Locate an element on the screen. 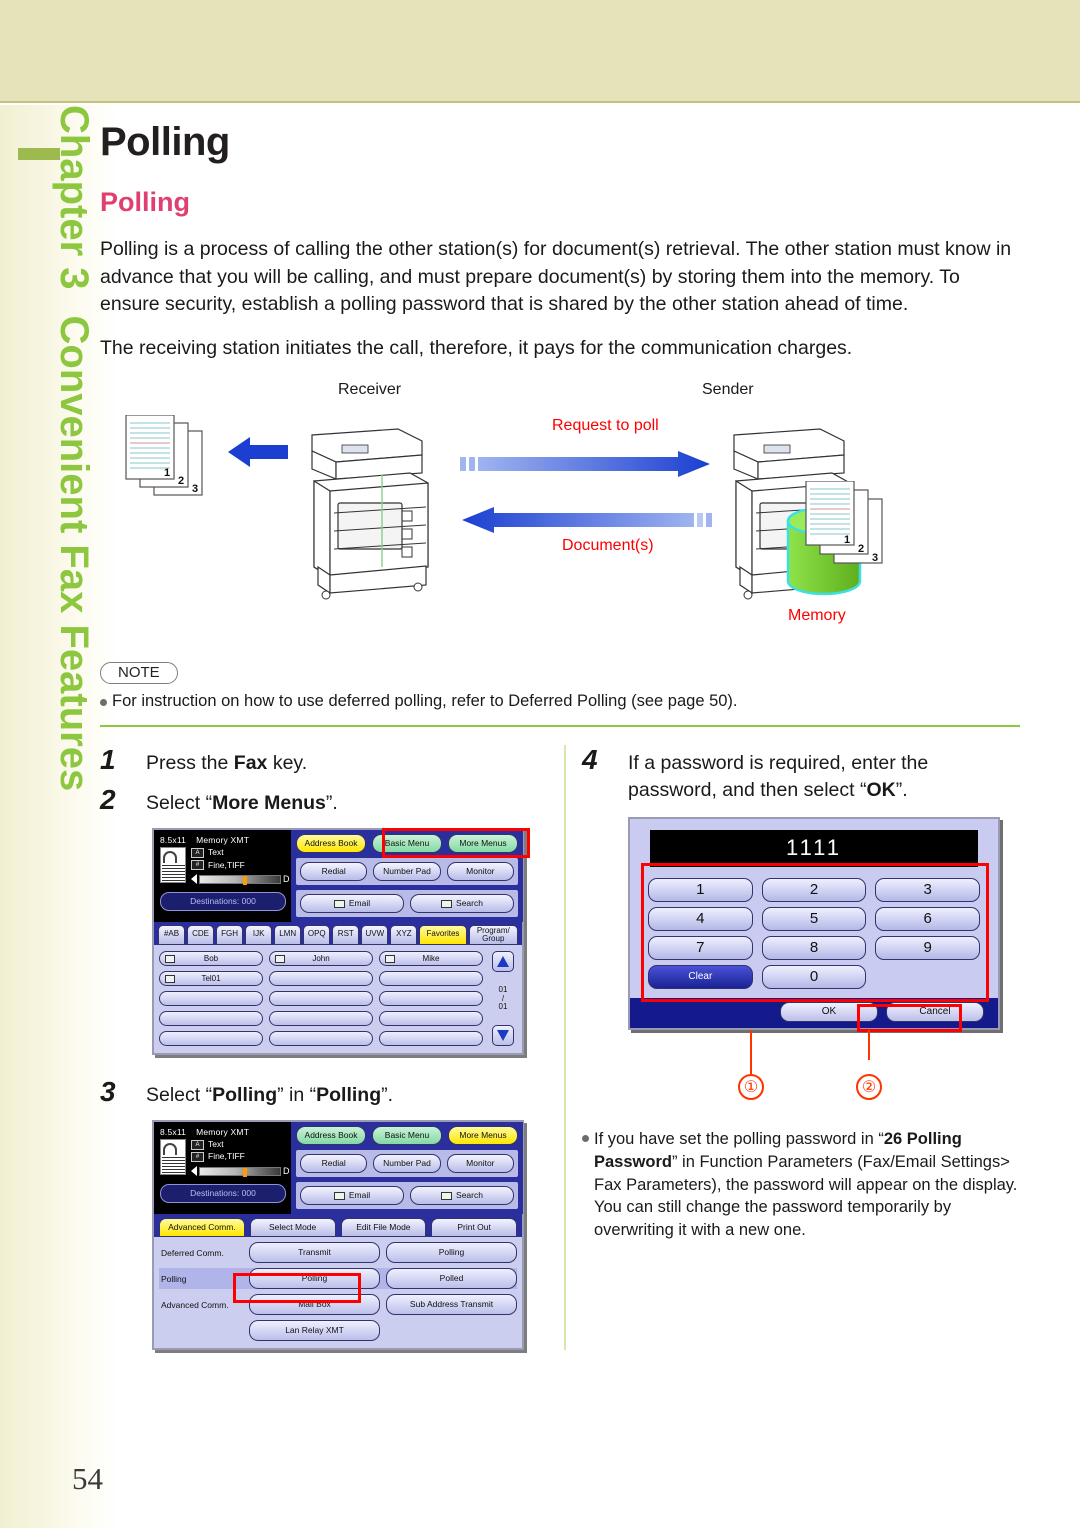 The image size is (1080, 1528). lcd1-more-menus-button: More Menus is located at coordinates (483, 844).